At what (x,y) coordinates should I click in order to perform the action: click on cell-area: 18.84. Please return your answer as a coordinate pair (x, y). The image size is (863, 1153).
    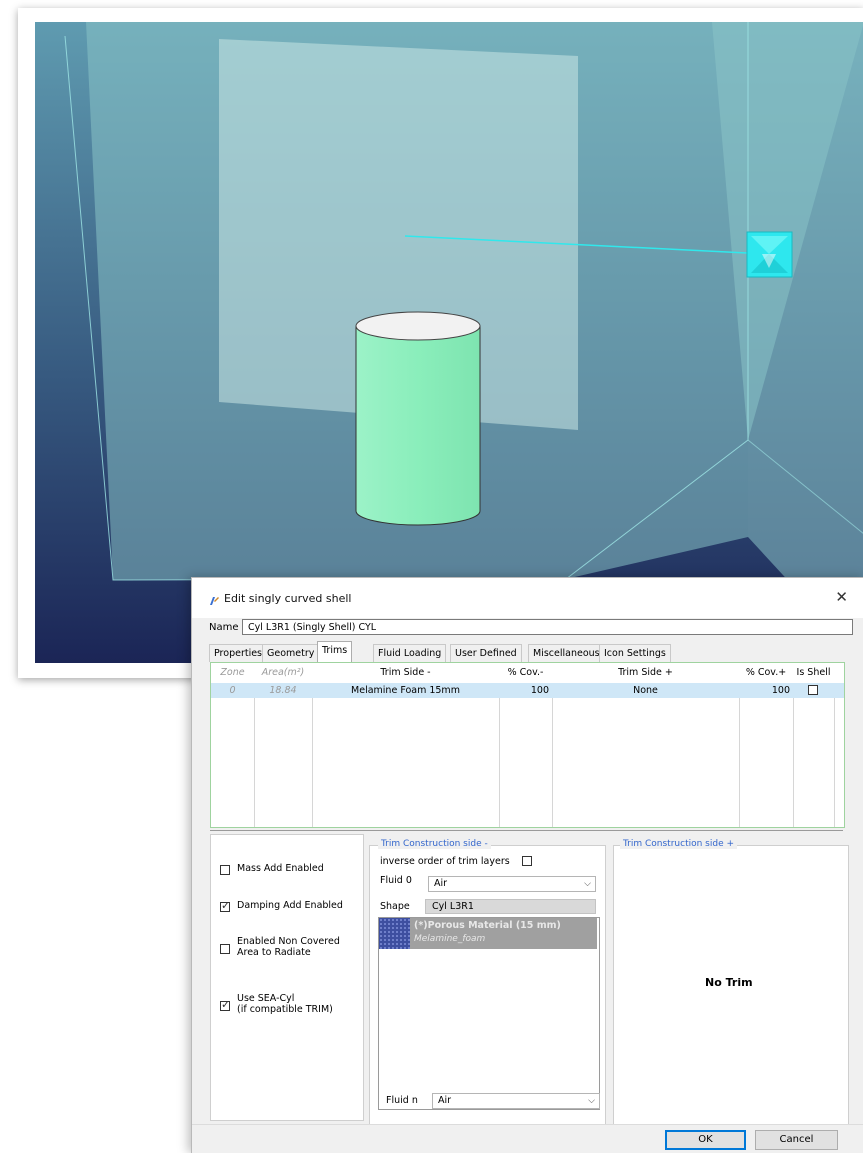
    Looking at the image, I should click on (283, 690).